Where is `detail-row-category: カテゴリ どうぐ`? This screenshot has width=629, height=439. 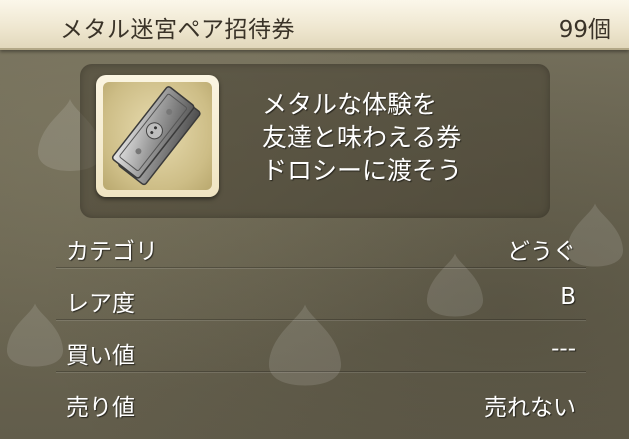
detail-row-category: カテゴリ どうぐ is located at coordinates (321, 248).